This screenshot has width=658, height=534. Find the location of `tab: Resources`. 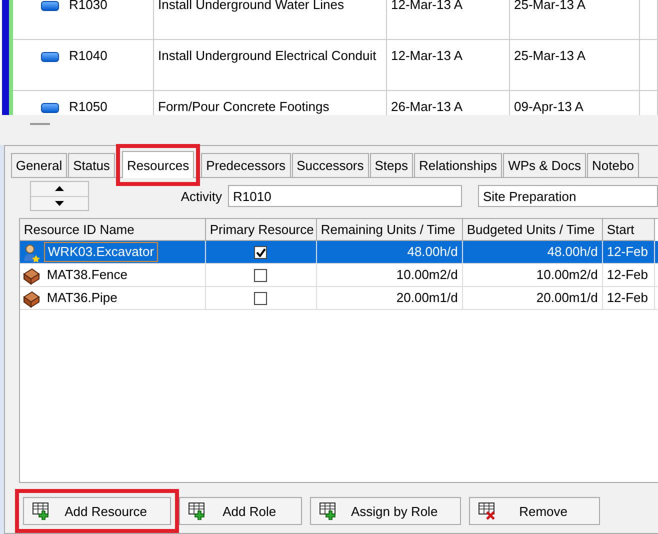

tab: Resources is located at coordinates (158, 164).